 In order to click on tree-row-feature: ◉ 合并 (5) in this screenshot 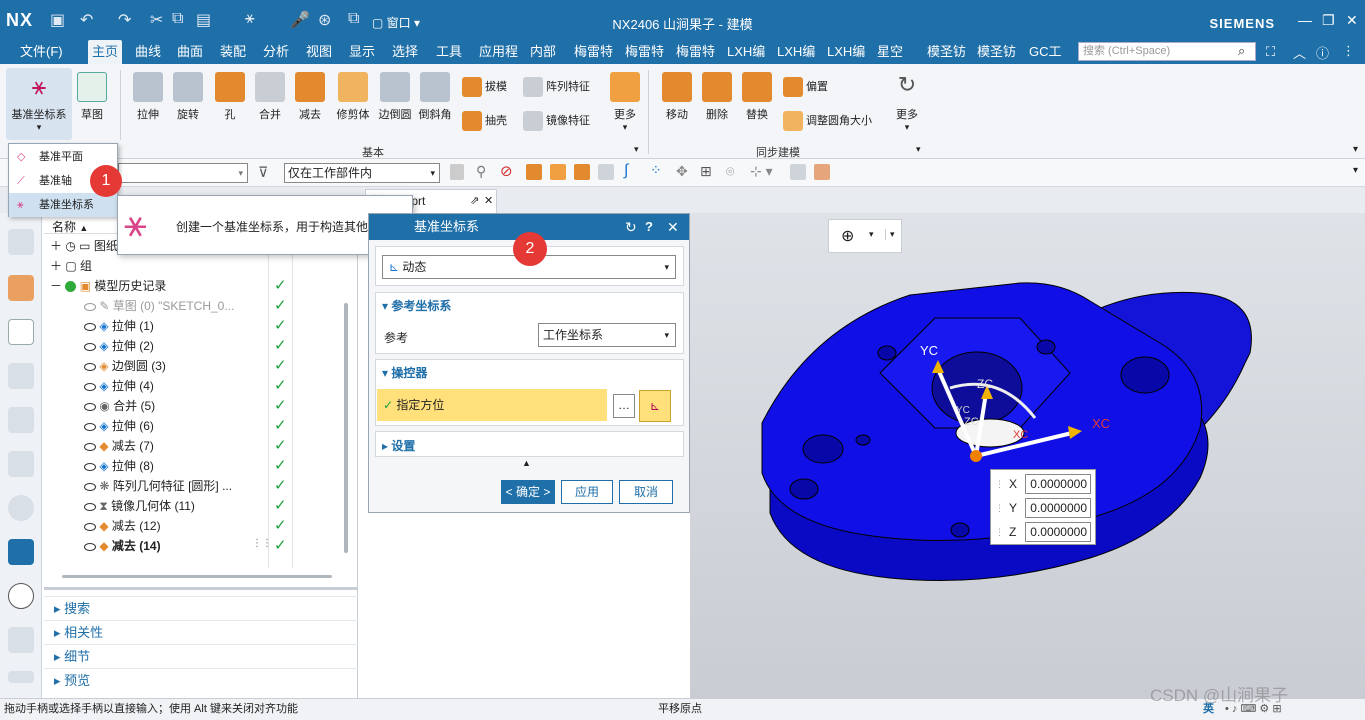, I will do `click(194, 406)`.